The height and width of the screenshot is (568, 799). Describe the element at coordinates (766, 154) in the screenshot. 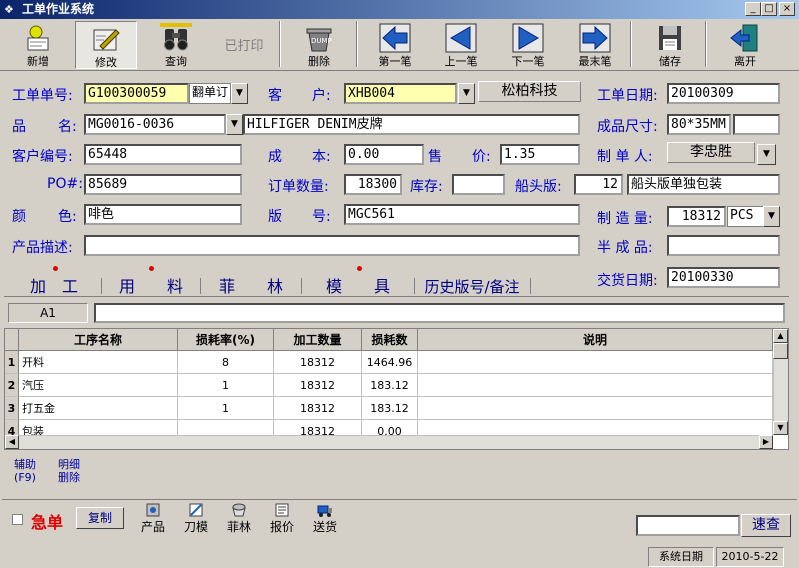

I see `maker-dropdown-icon: ▼` at that location.